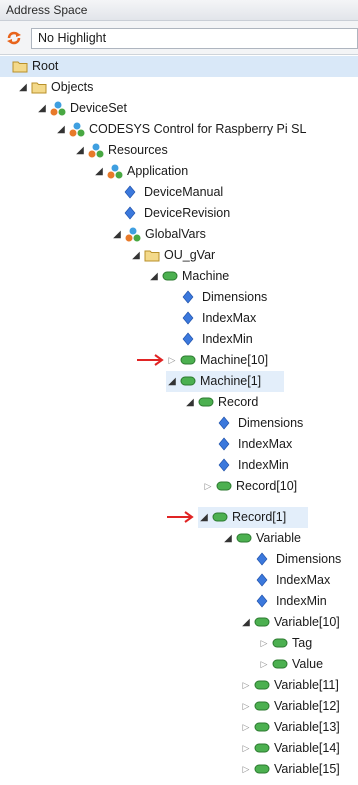  What do you see at coordinates (307, 706) in the screenshot?
I see `tree-node-label: Variable[12]` at bounding box center [307, 706].